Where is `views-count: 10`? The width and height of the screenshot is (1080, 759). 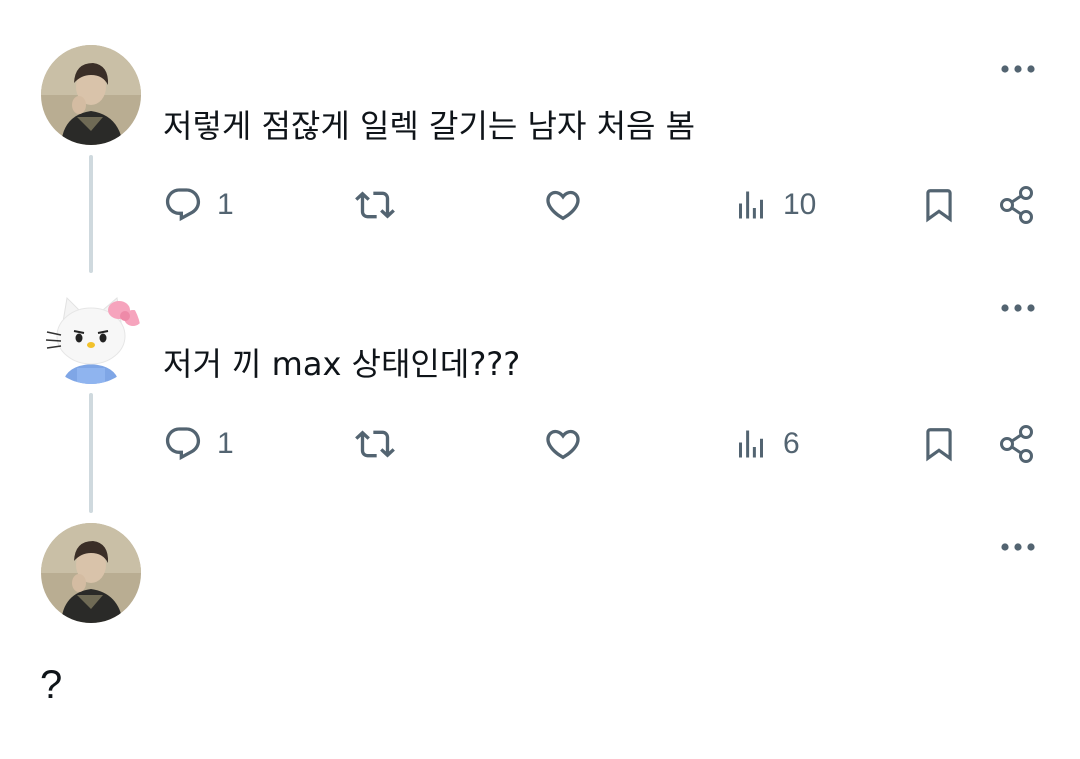
views-count: 10 is located at coordinates (800, 204).